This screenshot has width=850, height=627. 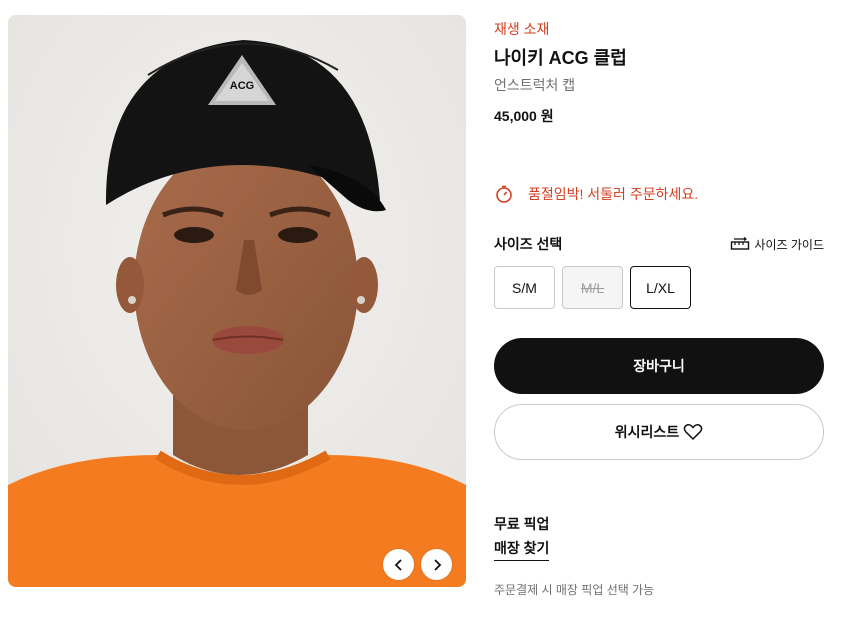 I want to click on stopwatch-icon, so click(x=504, y=194).